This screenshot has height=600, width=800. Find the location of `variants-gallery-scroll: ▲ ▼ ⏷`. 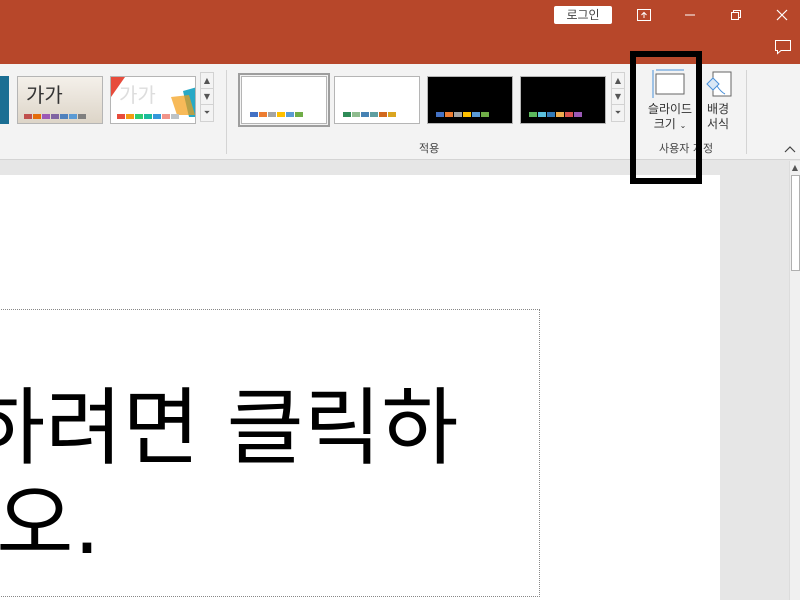

variants-gallery-scroll: ▲ ▼ ⏷ is located at coordinates (618, 97).